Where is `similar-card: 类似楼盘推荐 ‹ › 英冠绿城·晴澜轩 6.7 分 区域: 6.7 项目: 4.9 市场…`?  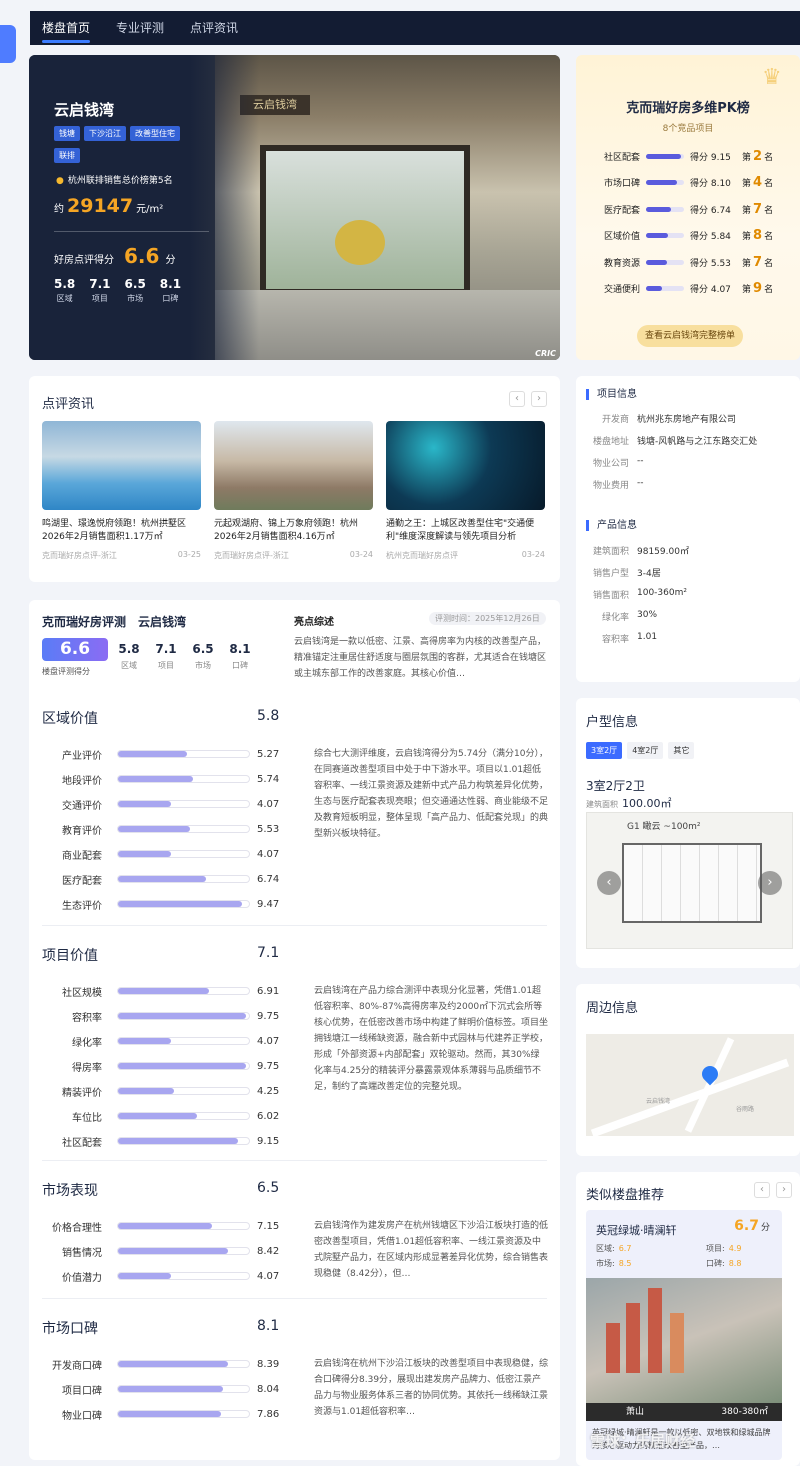
similar-card: 类似楼盘推荐 ‹ › 英冠绿城·晴澜轩 6.7 分 区域: 6.7 项目: 4.9 市场… is located at coordinates (688, 1319).